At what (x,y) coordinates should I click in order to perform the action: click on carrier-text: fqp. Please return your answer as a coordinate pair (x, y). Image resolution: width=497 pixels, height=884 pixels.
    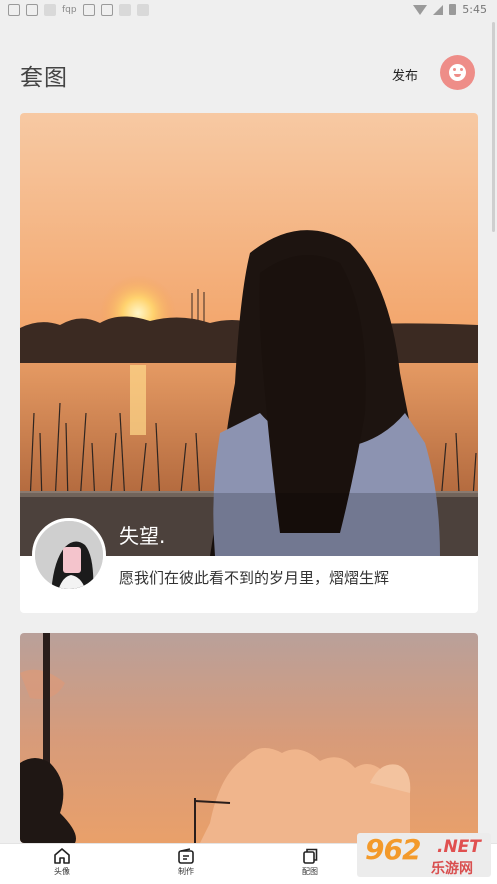
    Looking at the image, I should click on (69, 10).